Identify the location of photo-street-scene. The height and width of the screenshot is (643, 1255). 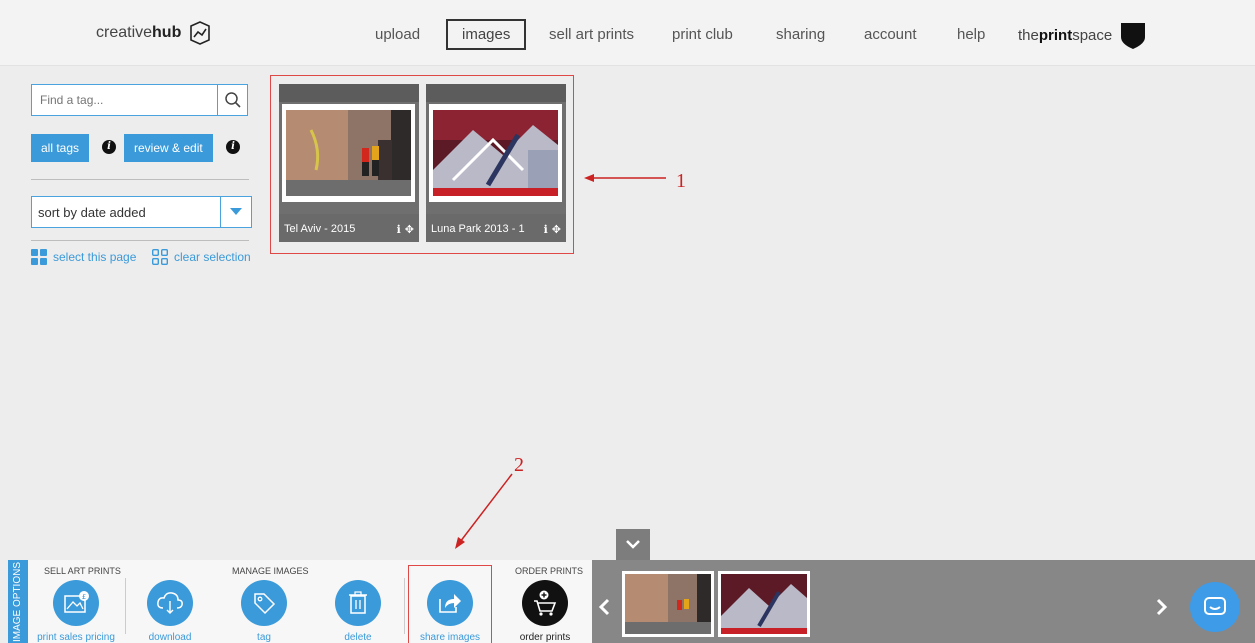
(348, 153).